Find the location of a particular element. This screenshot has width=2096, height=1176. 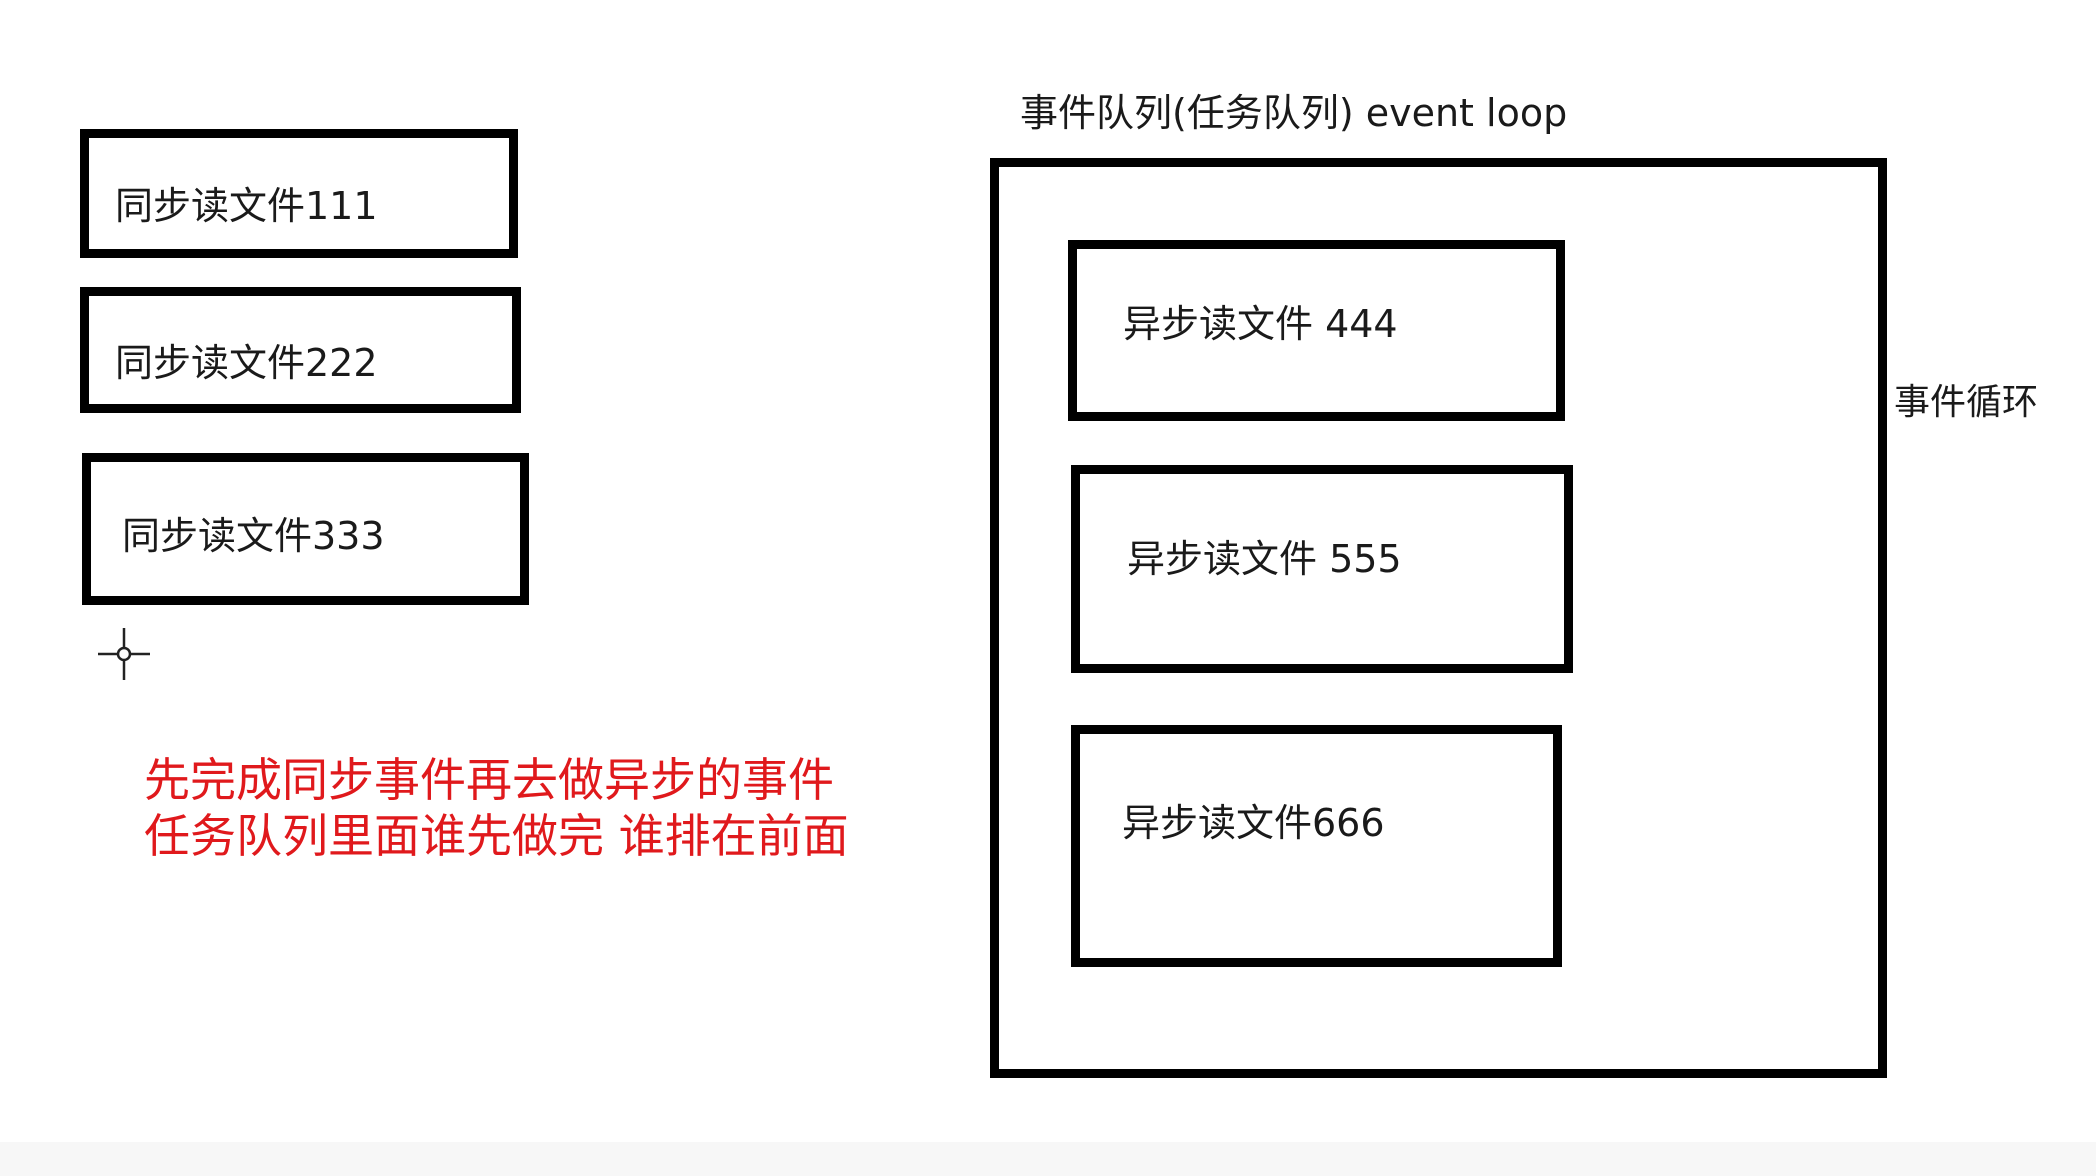

sync-task-label: 同步读文件111 is located at coordinates (246, 206).